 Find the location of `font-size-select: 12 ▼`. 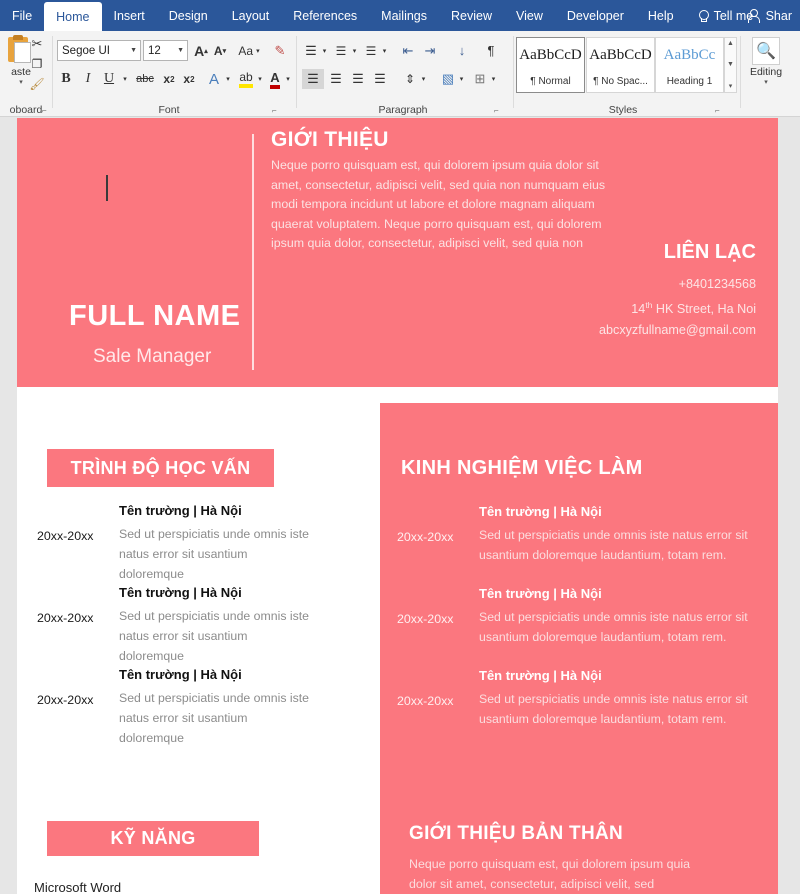

font-size-select: 12 ▼ is located at coordinates (165, 50).